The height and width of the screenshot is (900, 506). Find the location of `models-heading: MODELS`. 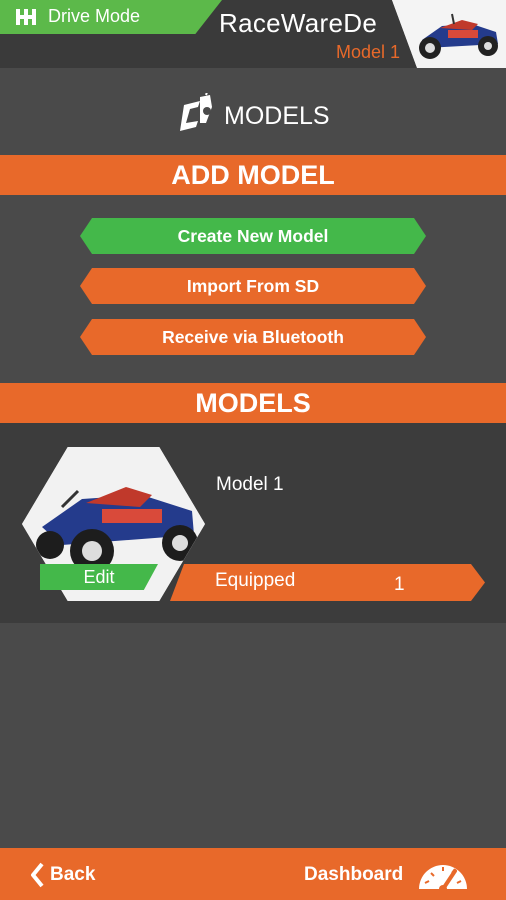

models-heading: MODELS is located at coordinates (253, 403).